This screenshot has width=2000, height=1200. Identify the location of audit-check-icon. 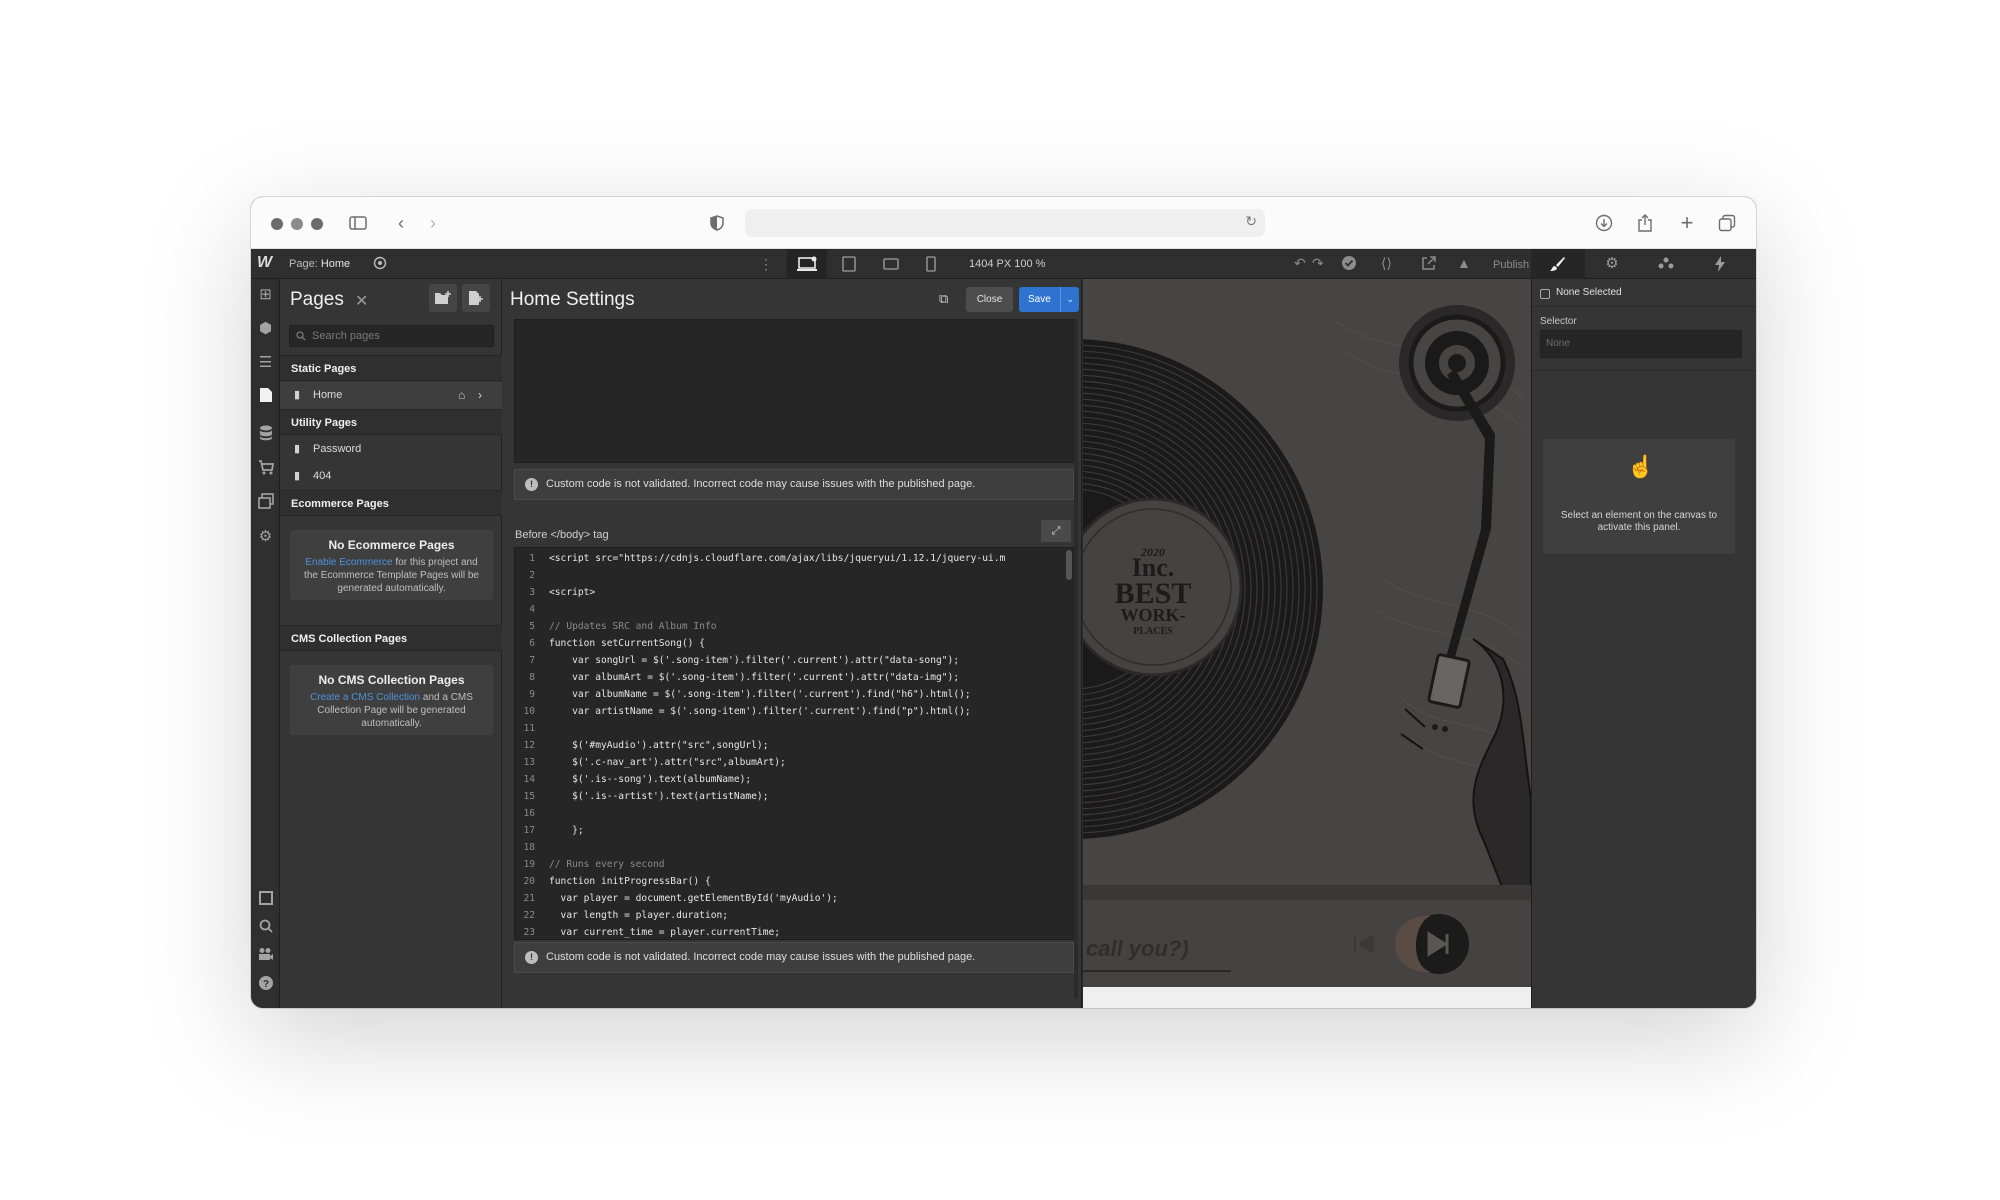
(1349, 264).